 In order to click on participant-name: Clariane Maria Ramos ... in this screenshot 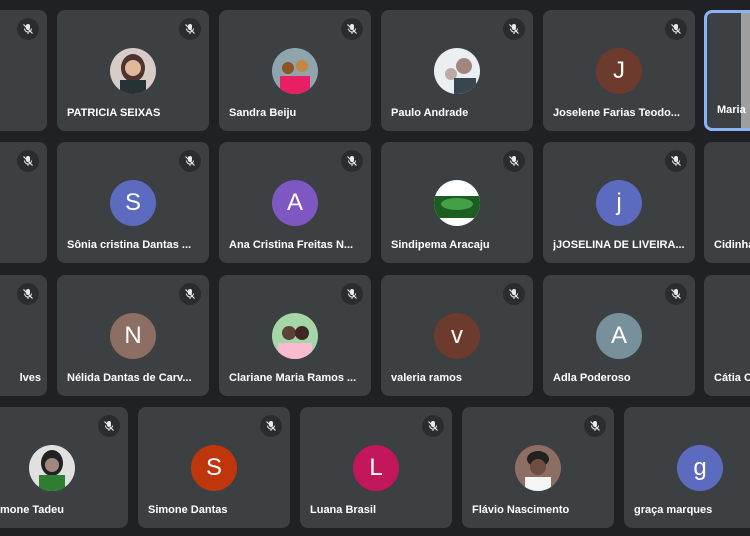, I will do `click(293, 378)`.